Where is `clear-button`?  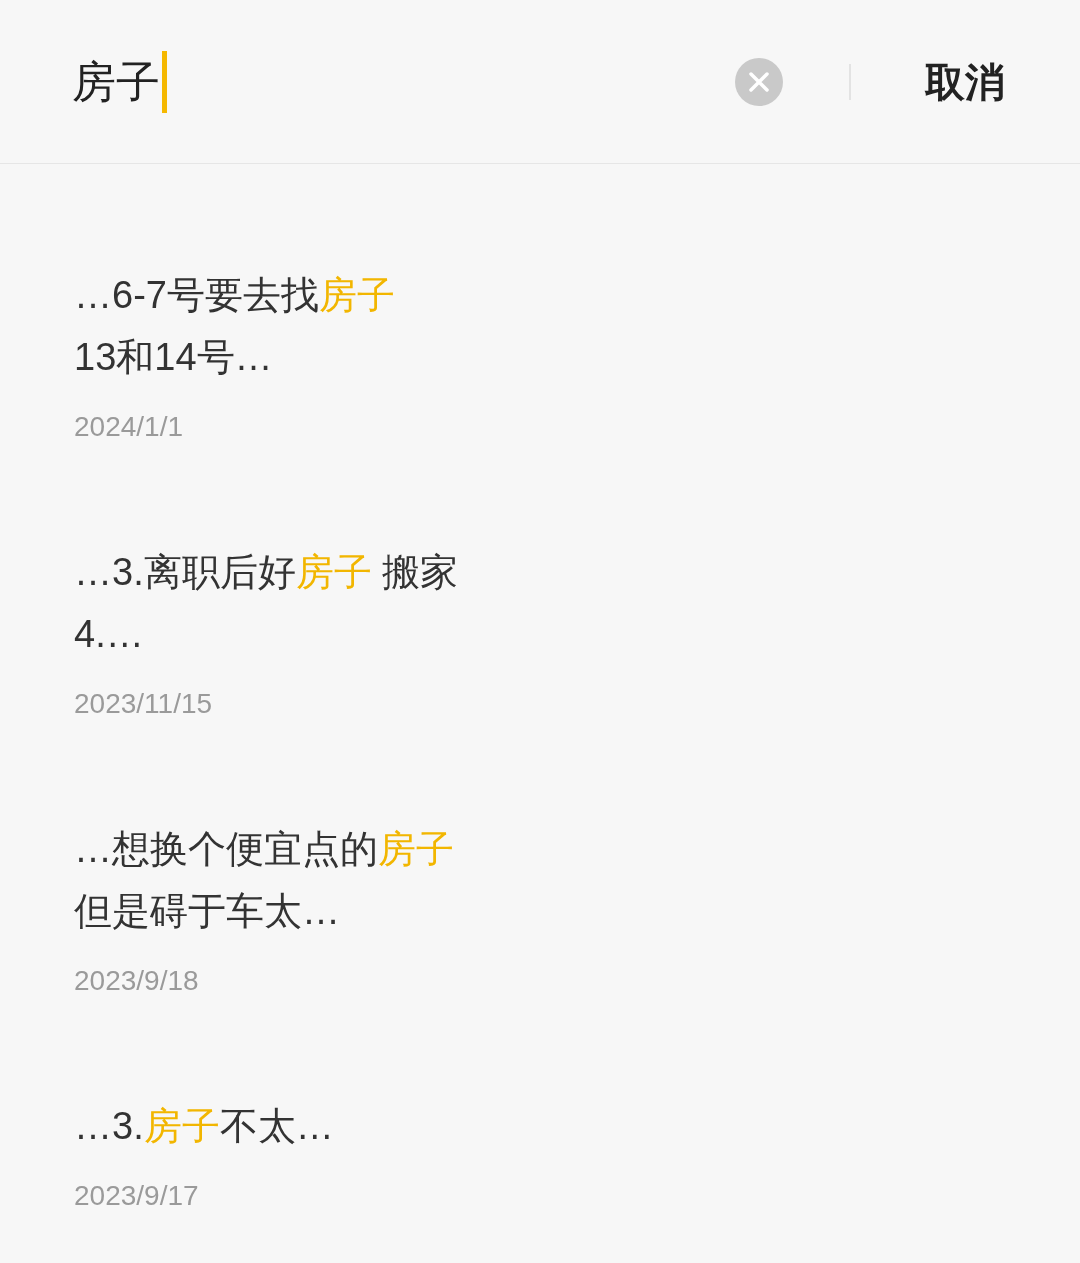 clear-button is located at coordinates (759, 81).